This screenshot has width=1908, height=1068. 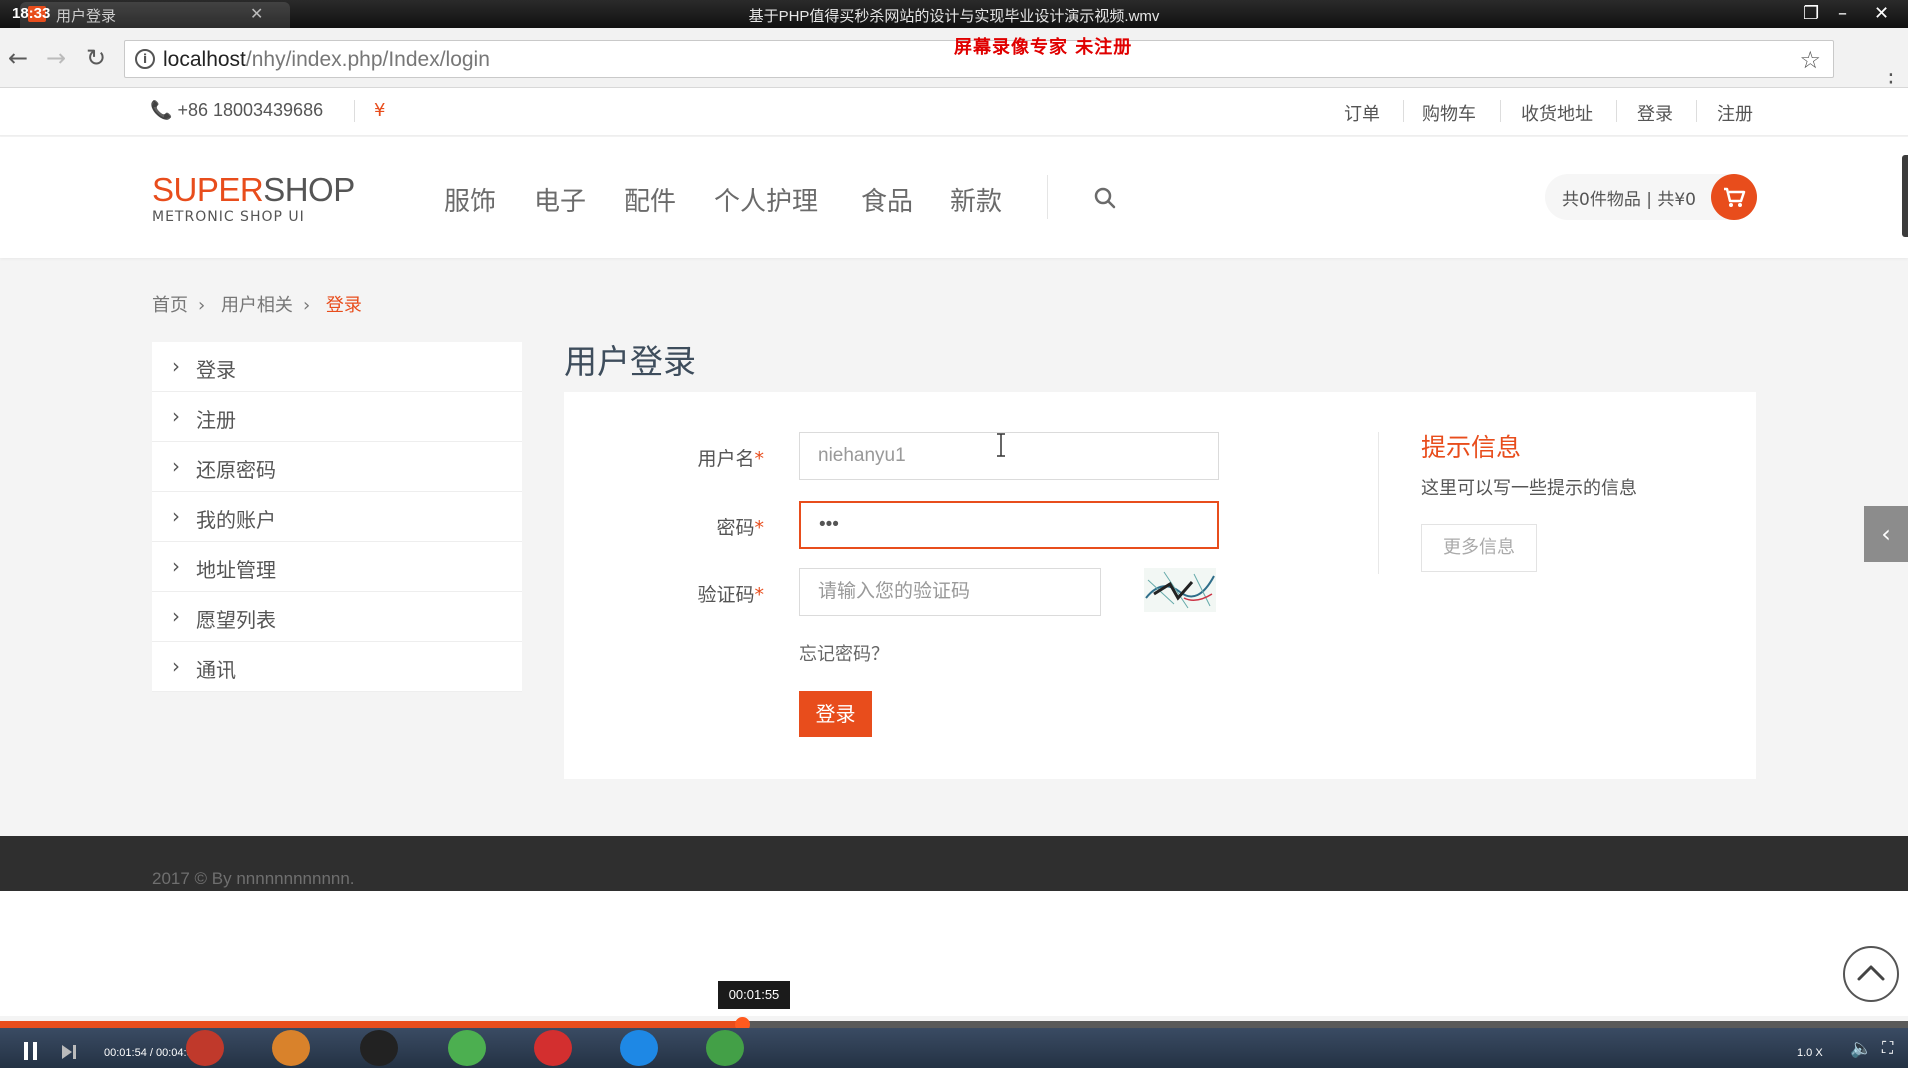 I want to click on pause-icon, so click(x=31, y=1051).